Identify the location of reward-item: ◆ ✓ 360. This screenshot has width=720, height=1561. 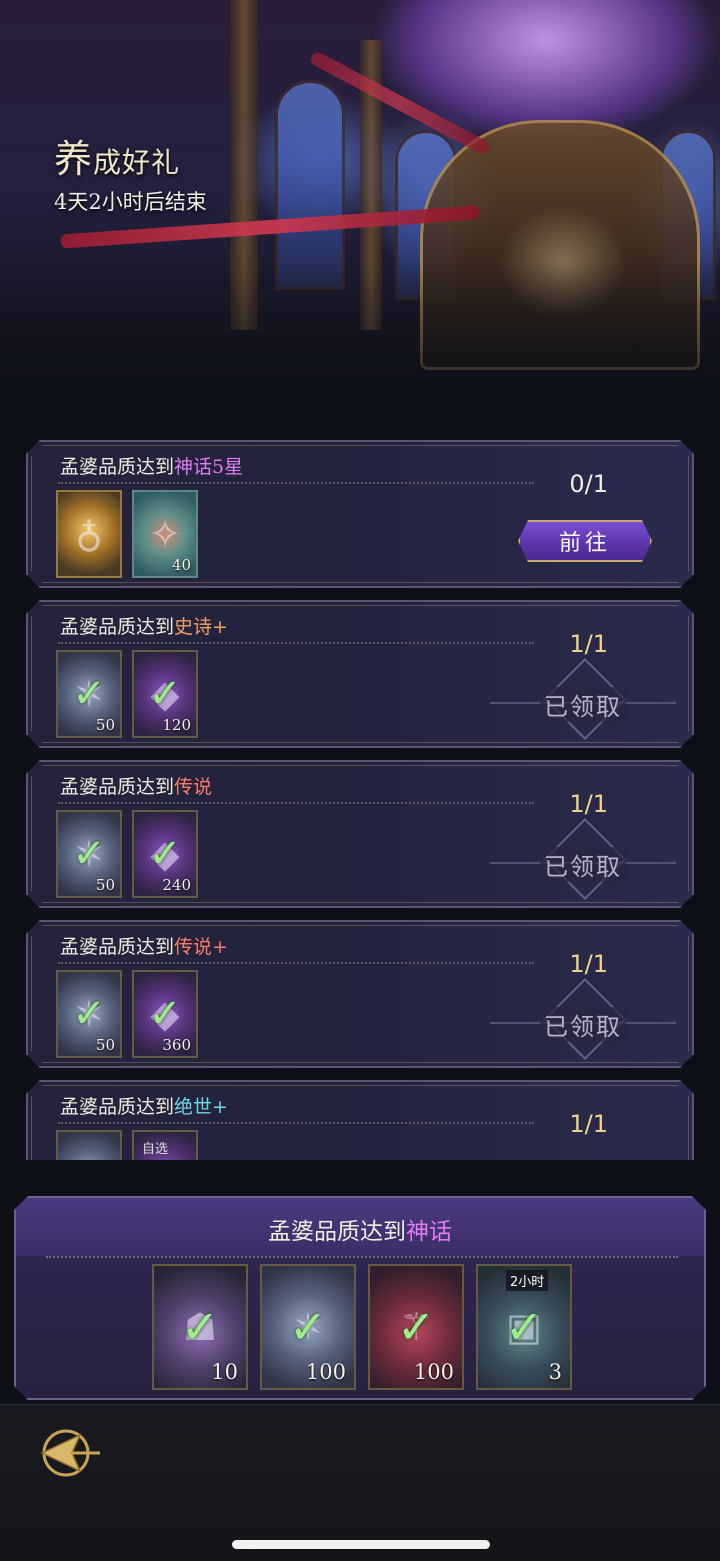
(165, 1014).